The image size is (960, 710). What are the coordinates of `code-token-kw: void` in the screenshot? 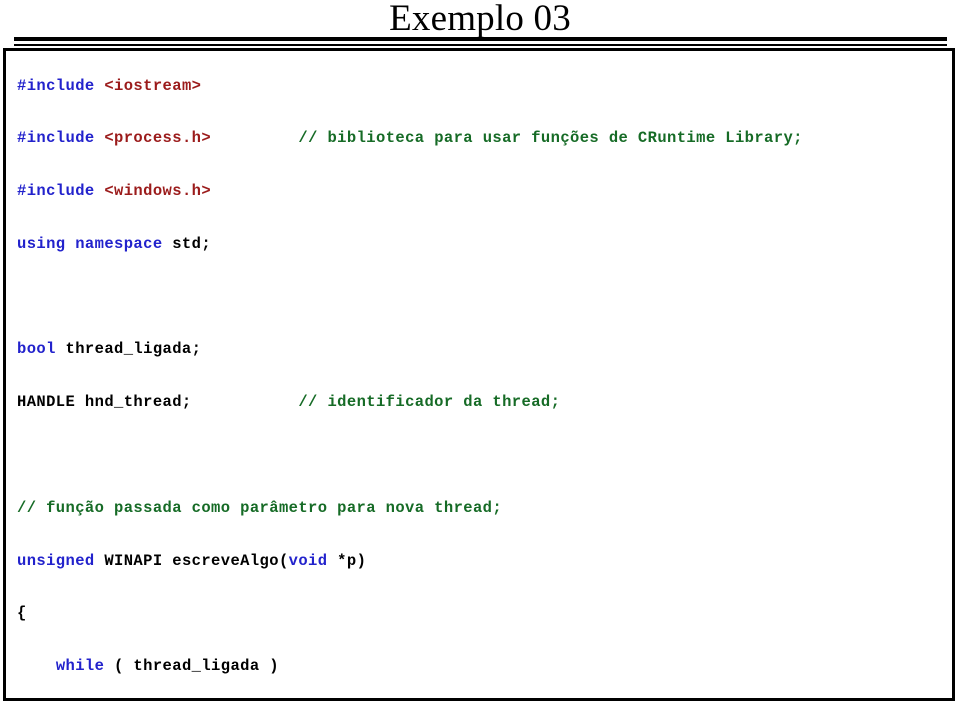 It's located at (308, 560).